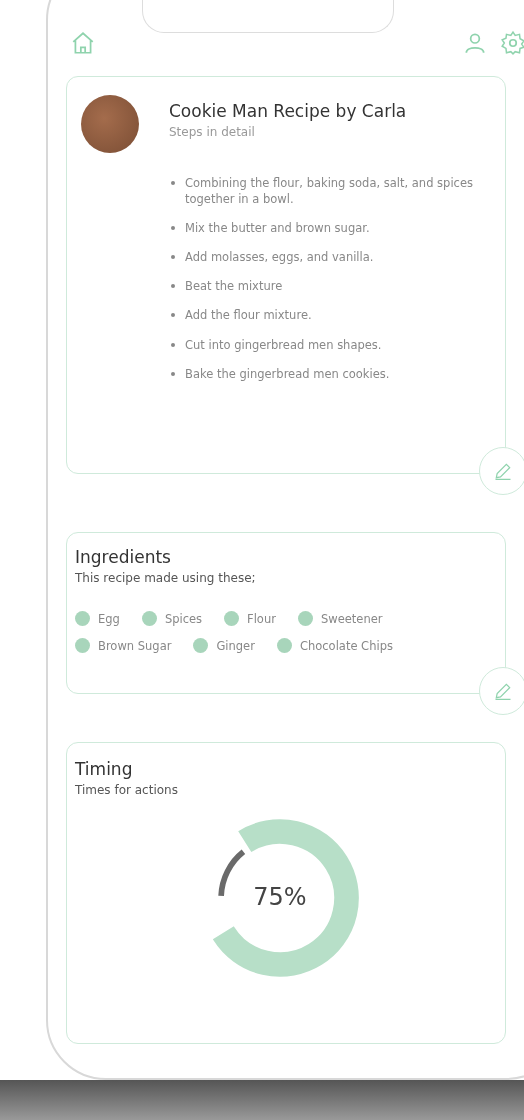 The height and width of the screenshot is (1120, 524). I want to click on ingredient-name: Brown Sugar, so click(135, 645).